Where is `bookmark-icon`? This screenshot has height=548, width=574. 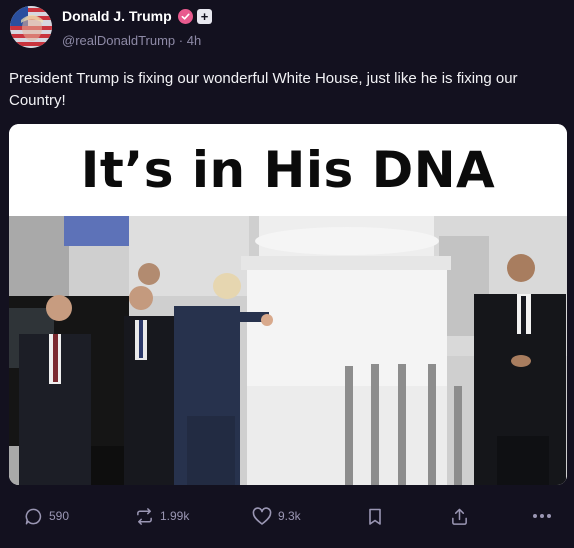 bookmark-icon is located at coordinates (375, 516).